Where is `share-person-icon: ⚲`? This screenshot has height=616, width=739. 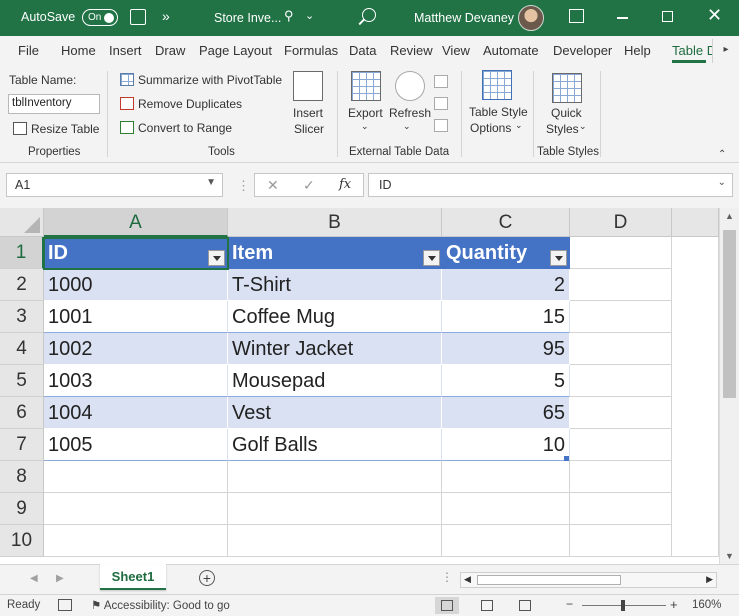 share-person-icon: ⚲ is located at coordinates (289, 16).